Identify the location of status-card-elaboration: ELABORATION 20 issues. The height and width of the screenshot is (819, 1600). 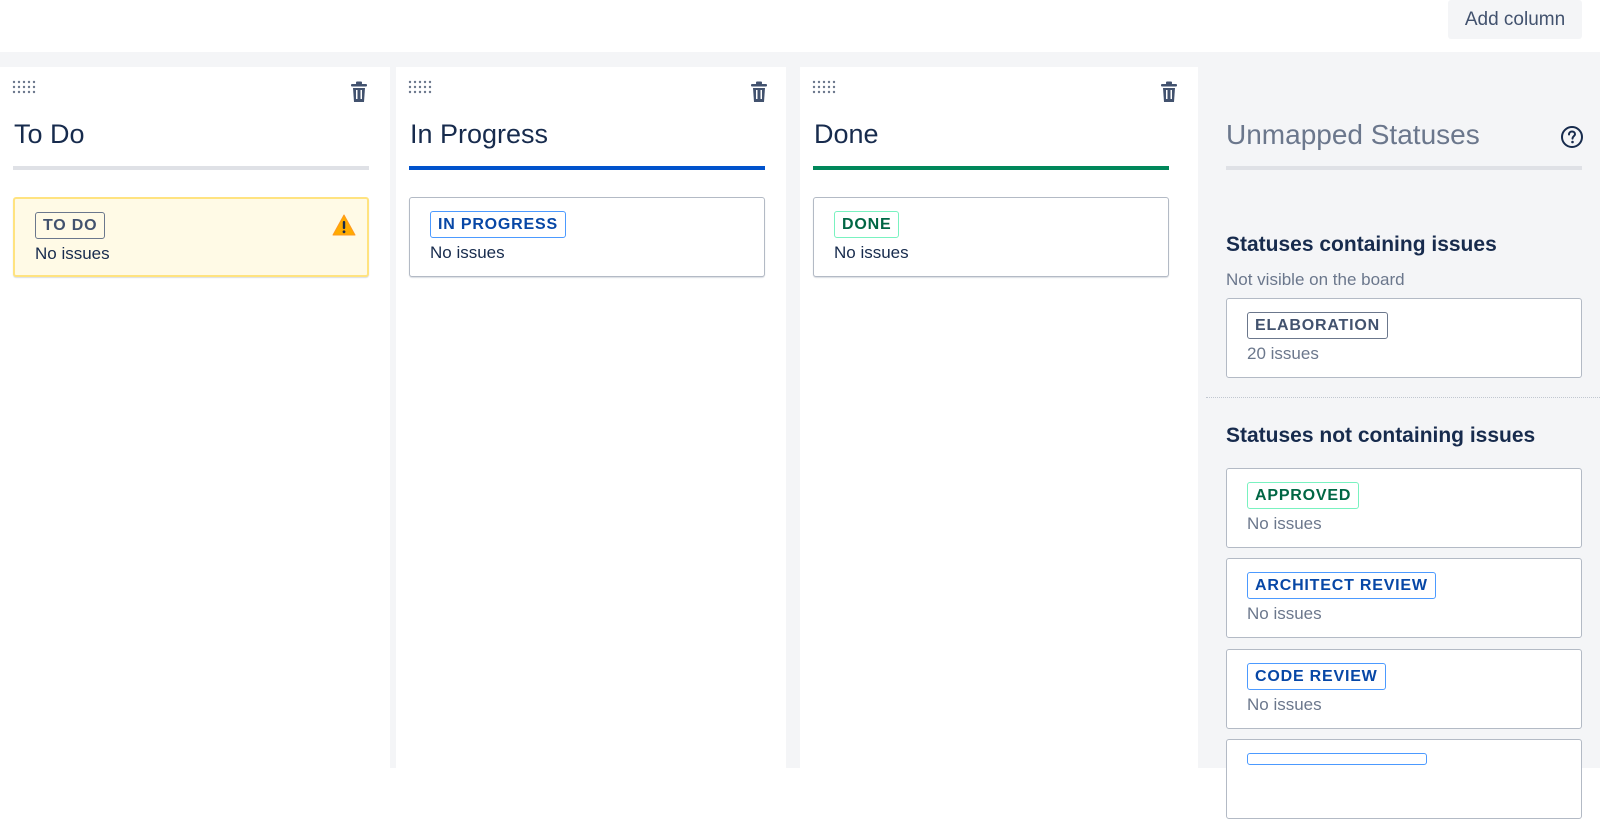
(1404, 338).